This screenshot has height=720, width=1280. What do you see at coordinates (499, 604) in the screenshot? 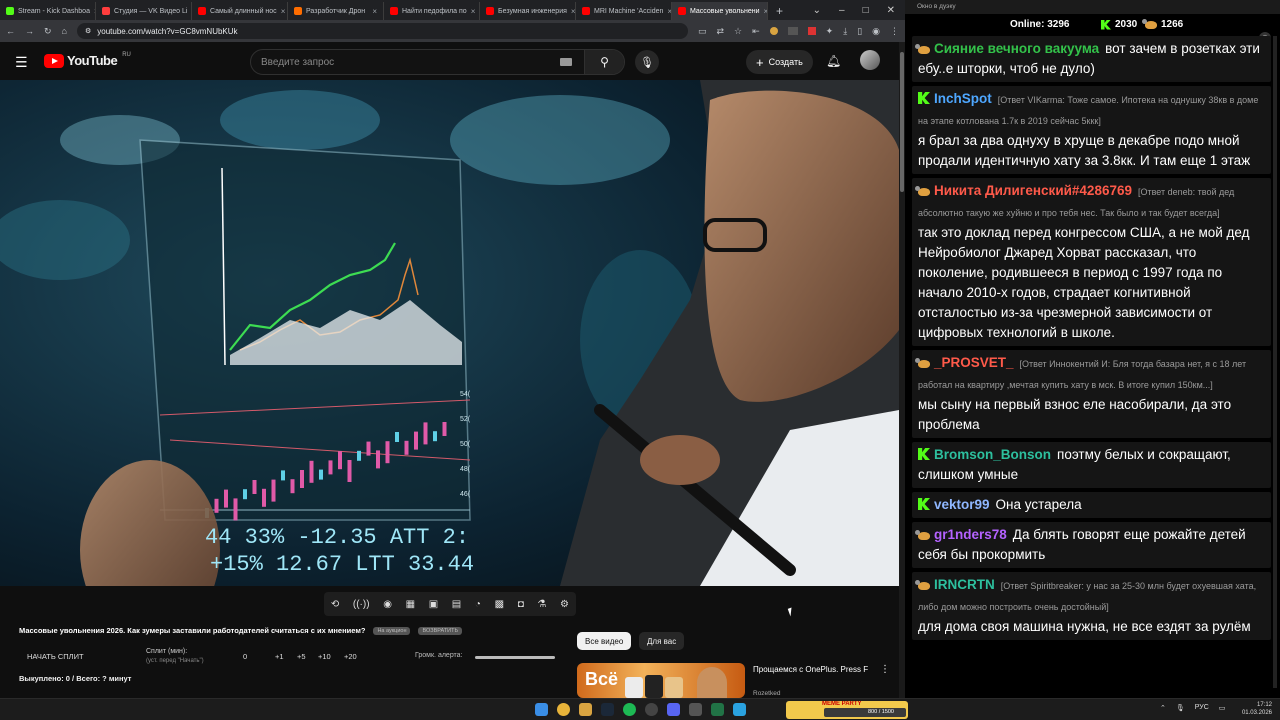
I see `volume-boost-icon: ▩` at bounding box center [499, 604].